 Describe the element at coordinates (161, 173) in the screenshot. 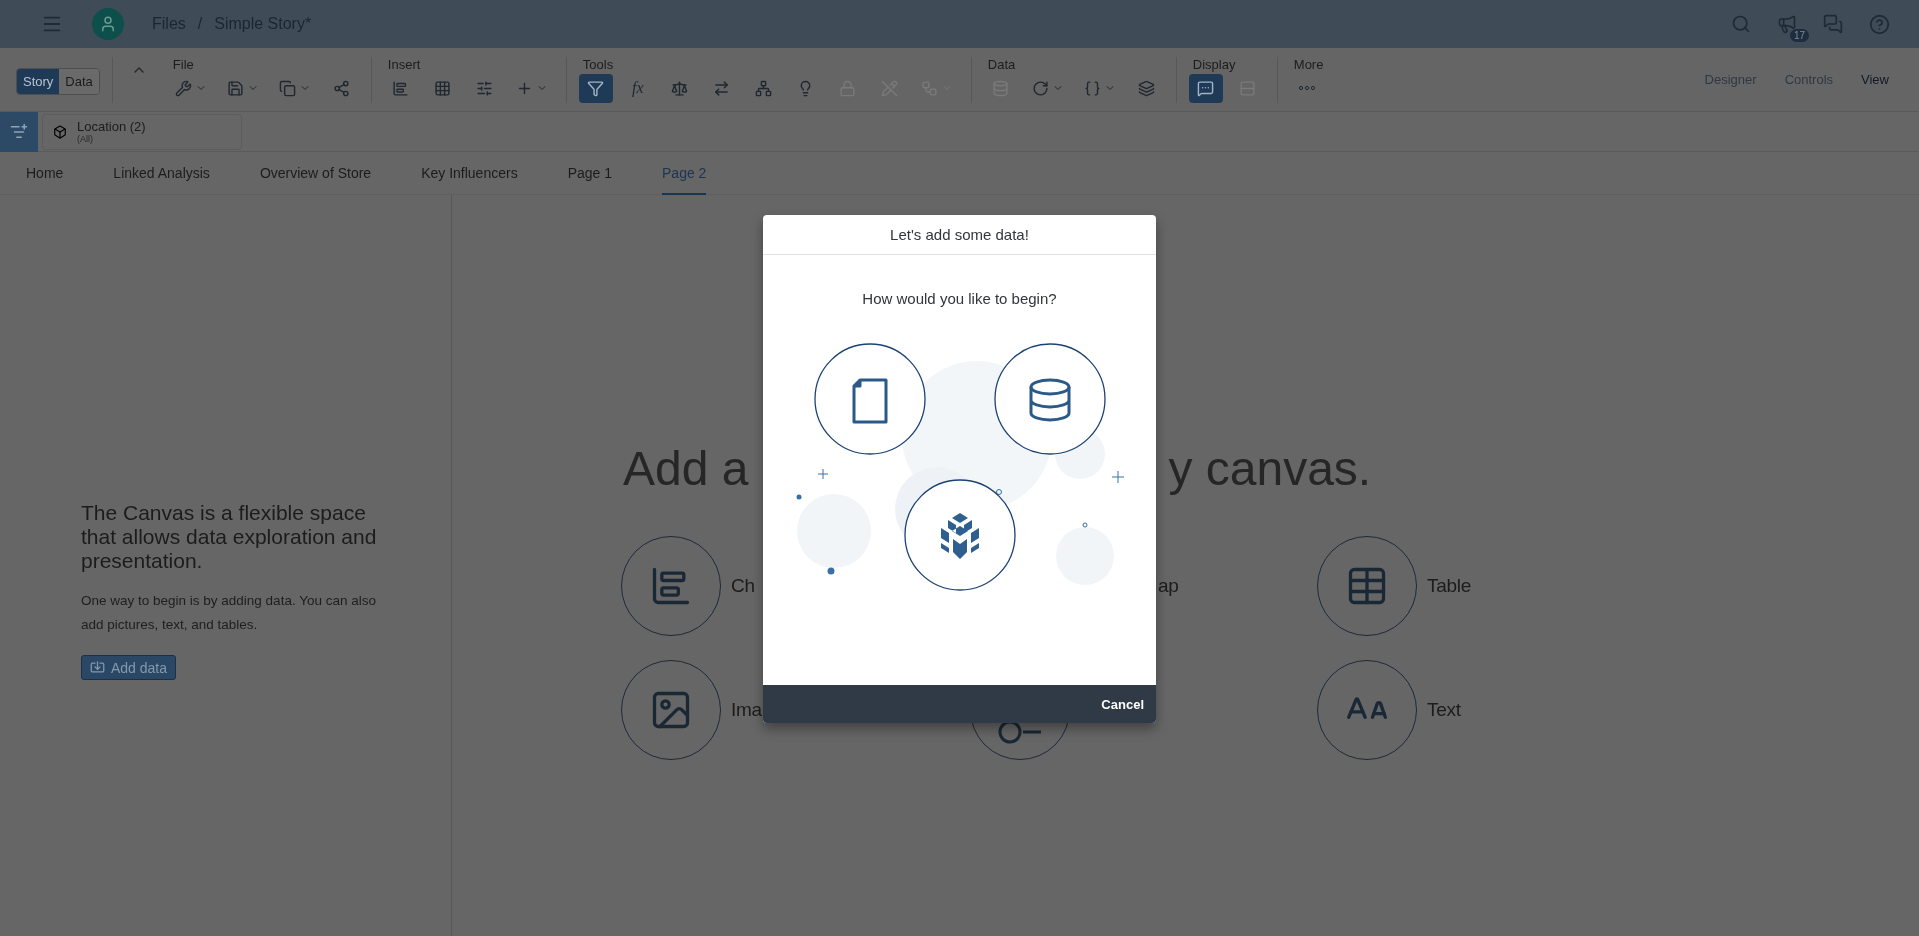

I see `page-tab: Linked Analysis` at that location.